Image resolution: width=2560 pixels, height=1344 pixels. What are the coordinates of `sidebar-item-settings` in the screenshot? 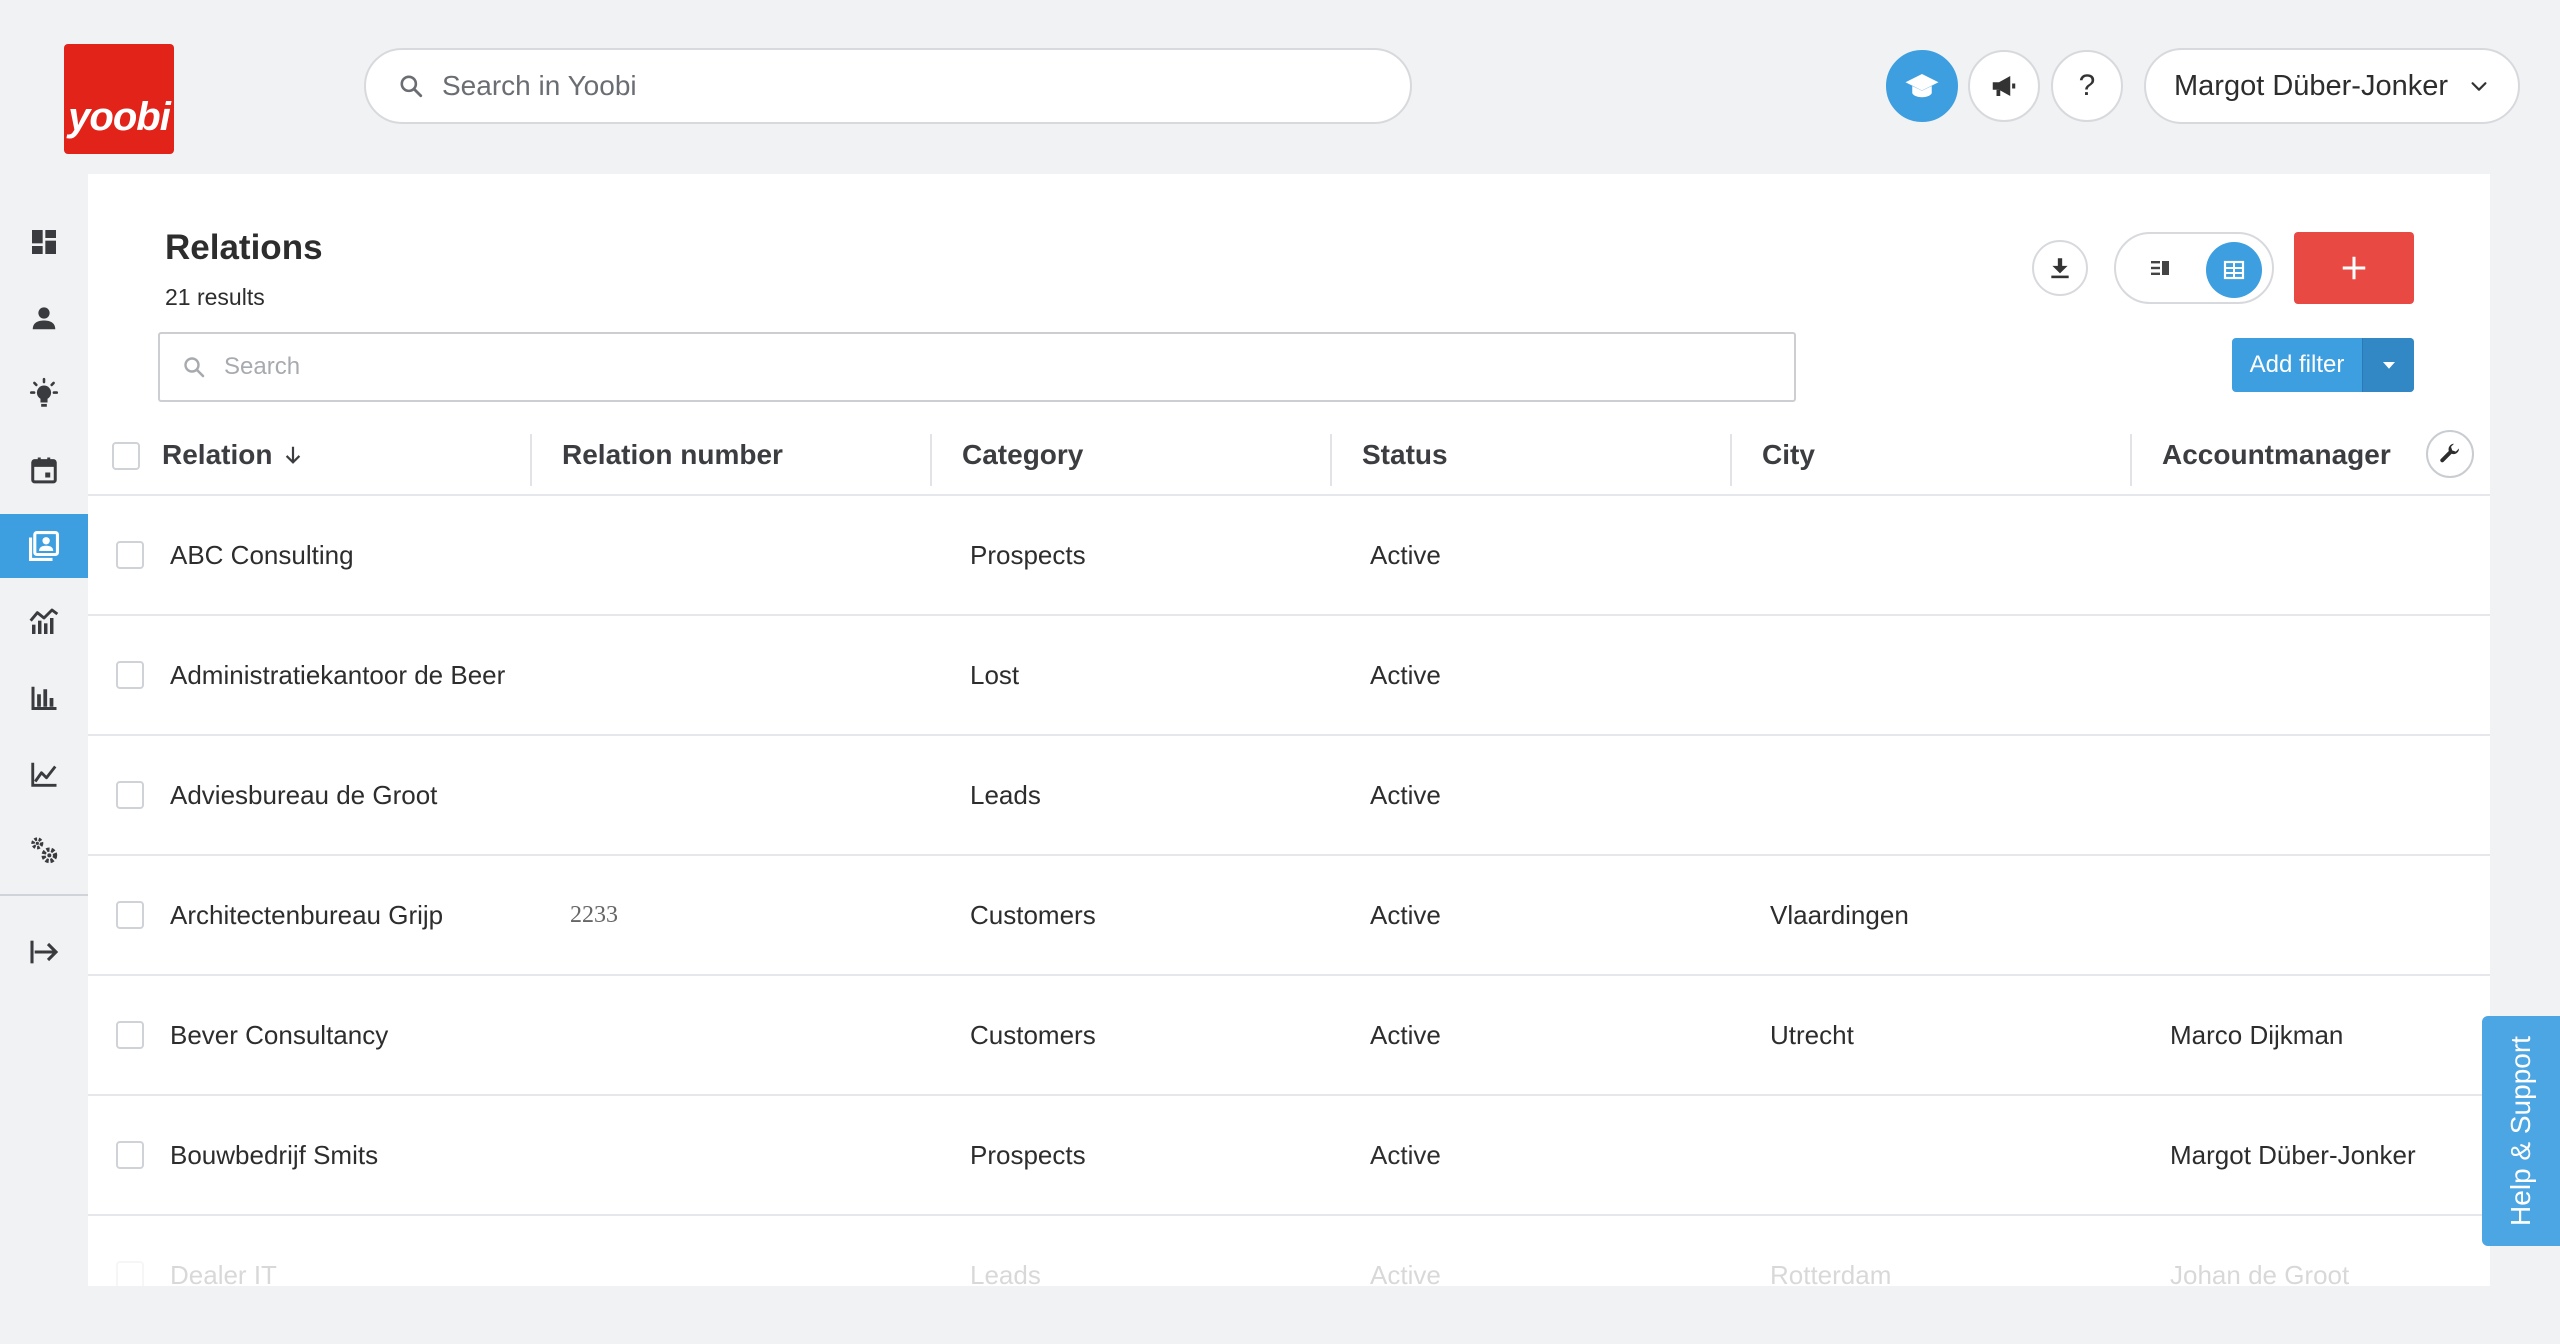 It's located at (44, 850).